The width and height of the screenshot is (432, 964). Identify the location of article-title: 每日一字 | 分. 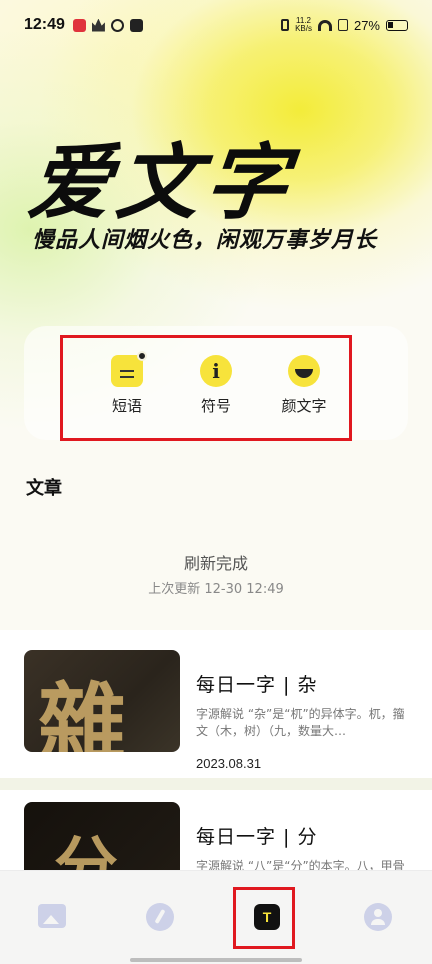
(257, 837).